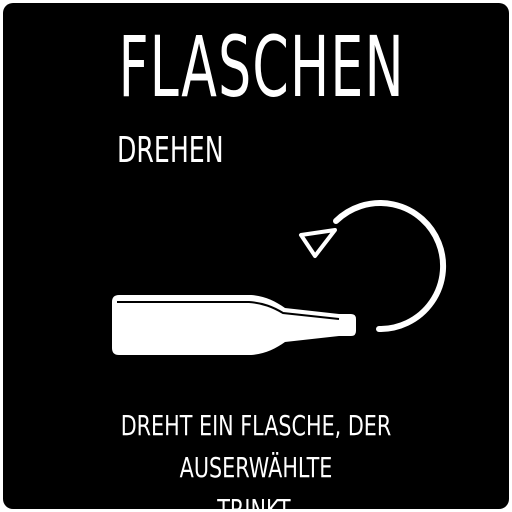 The height and width of the screenshot is (512, 512). What do you see at coordinates (255, 501) in the screenshot?
I see `description-line-2: TRINKT.` at bounding box center [255, 501].